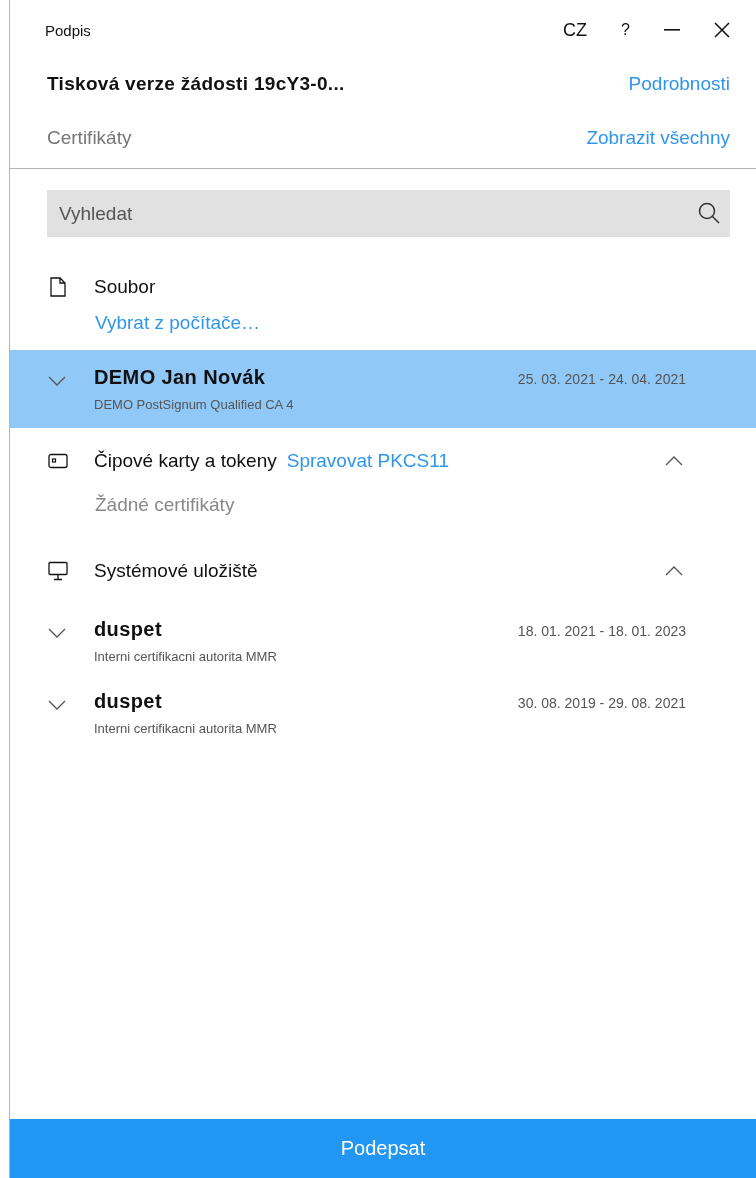 The height and width of the screenshot is (1178, 756). Describe the element at coordinates (601, 379) in the screenshot. I see `validity-dates: 25. 03. 2021 - 24. 04. 2021` at that location.